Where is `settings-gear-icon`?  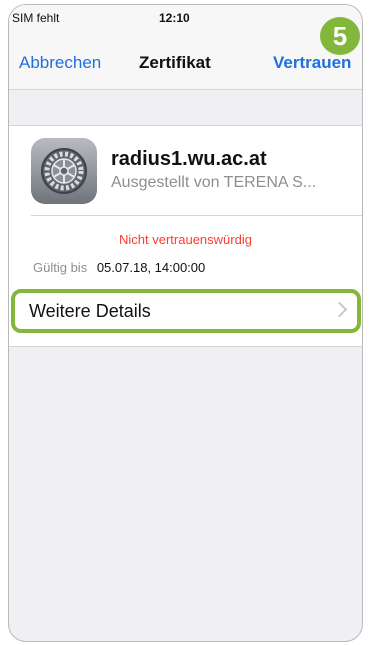
settings-gear-icon is located at coordinates (64, 171).